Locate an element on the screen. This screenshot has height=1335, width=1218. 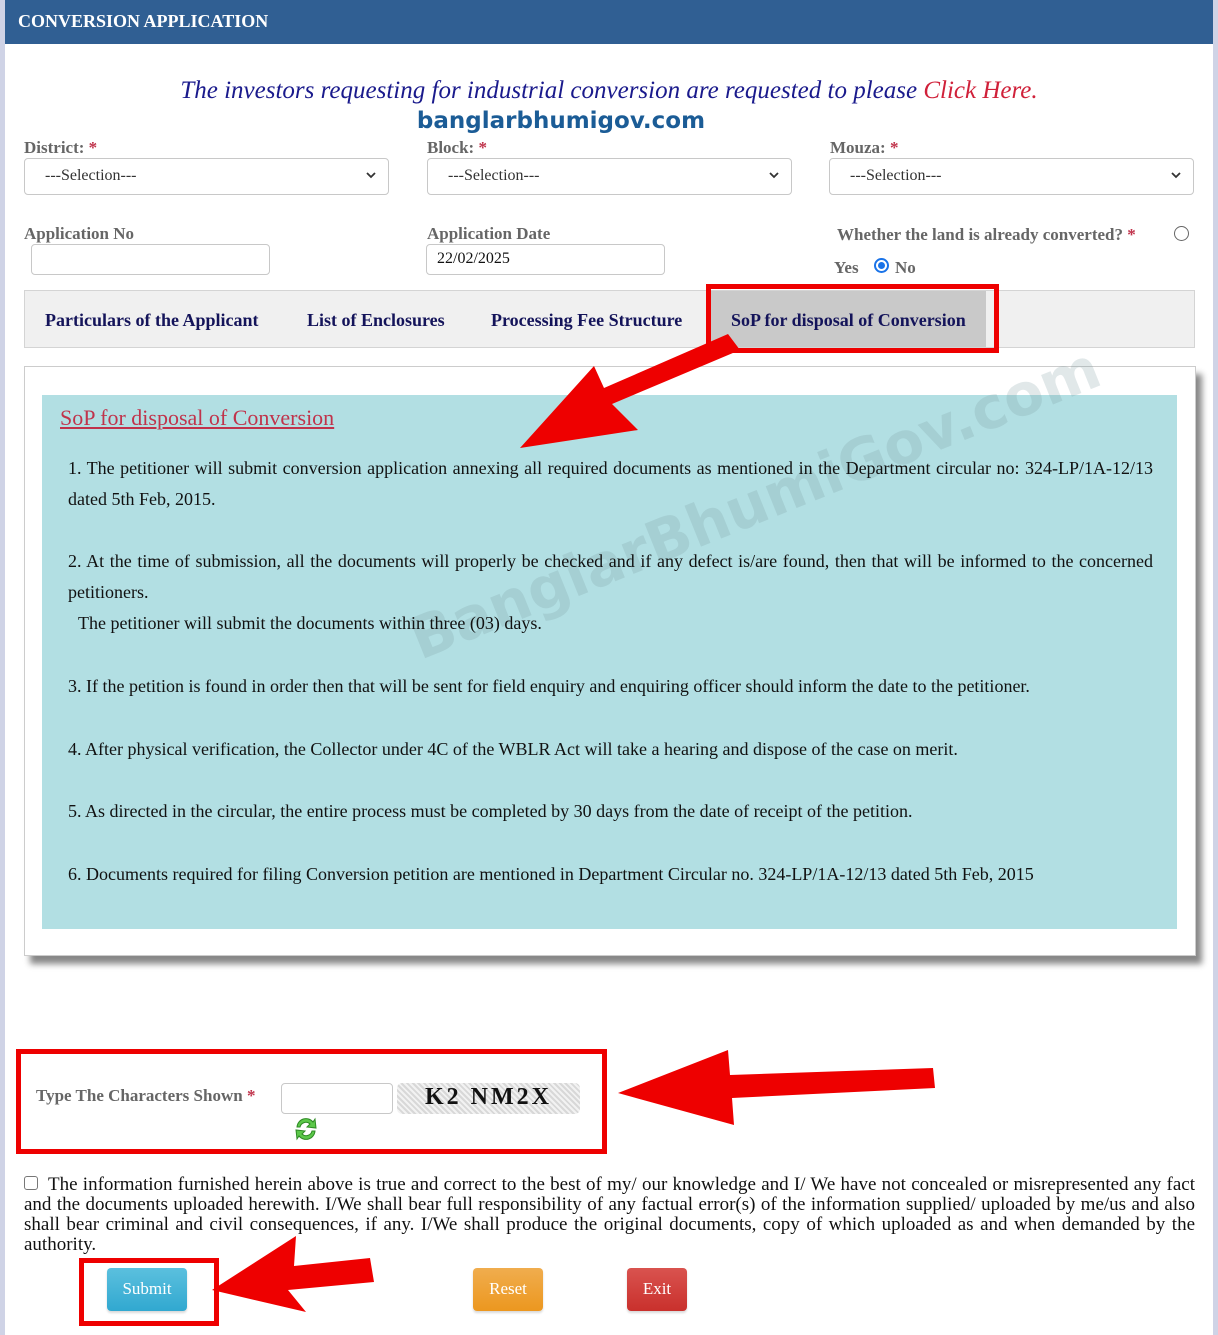
district-select-value: ---Selection--- is located at coordinates (91, 175).